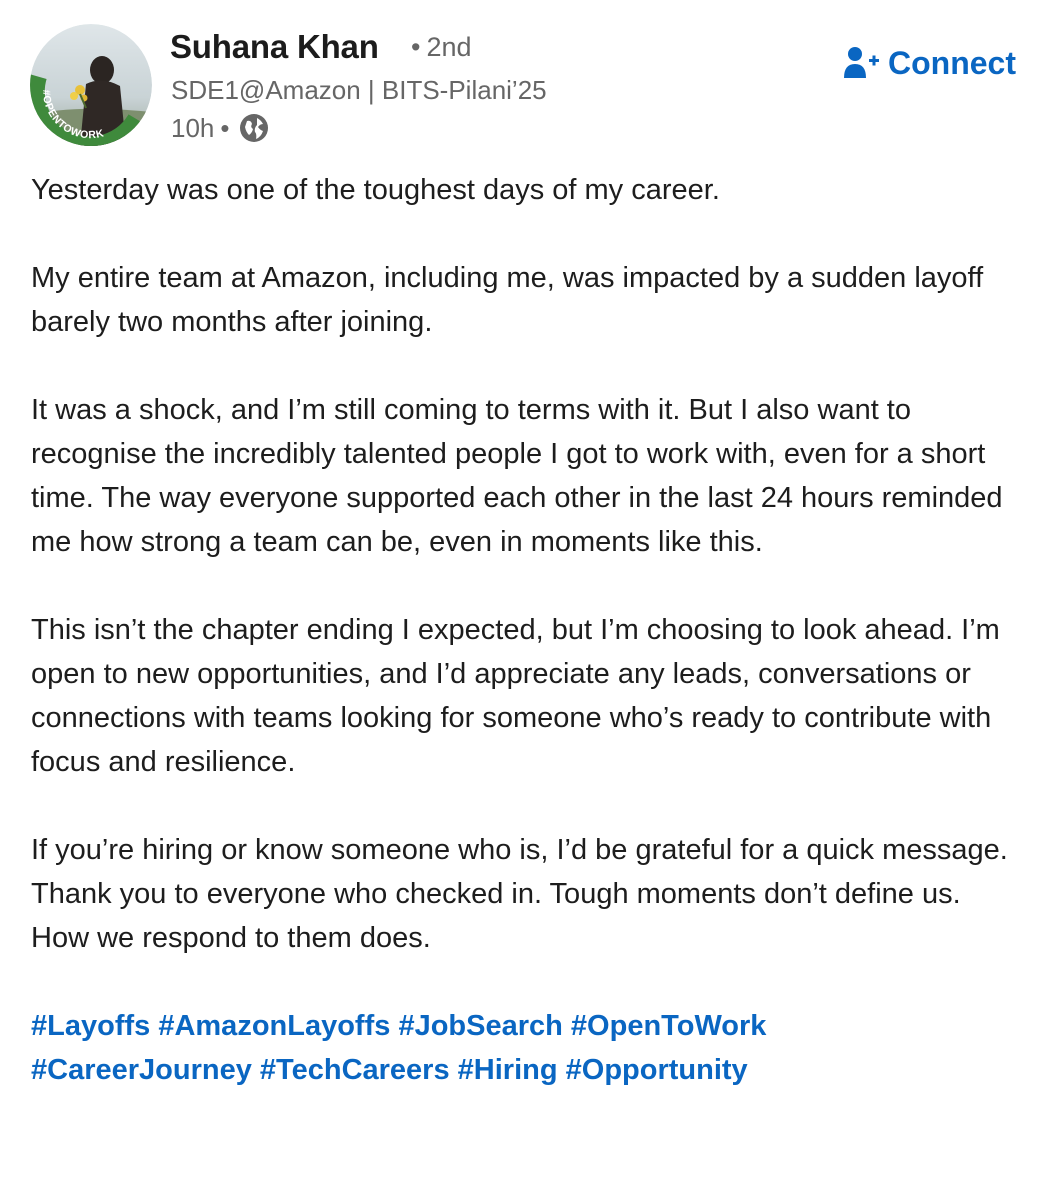  I want to click on author-headline: SDE1@Amazon | BITS-Pilani’25, so click(359, 90).